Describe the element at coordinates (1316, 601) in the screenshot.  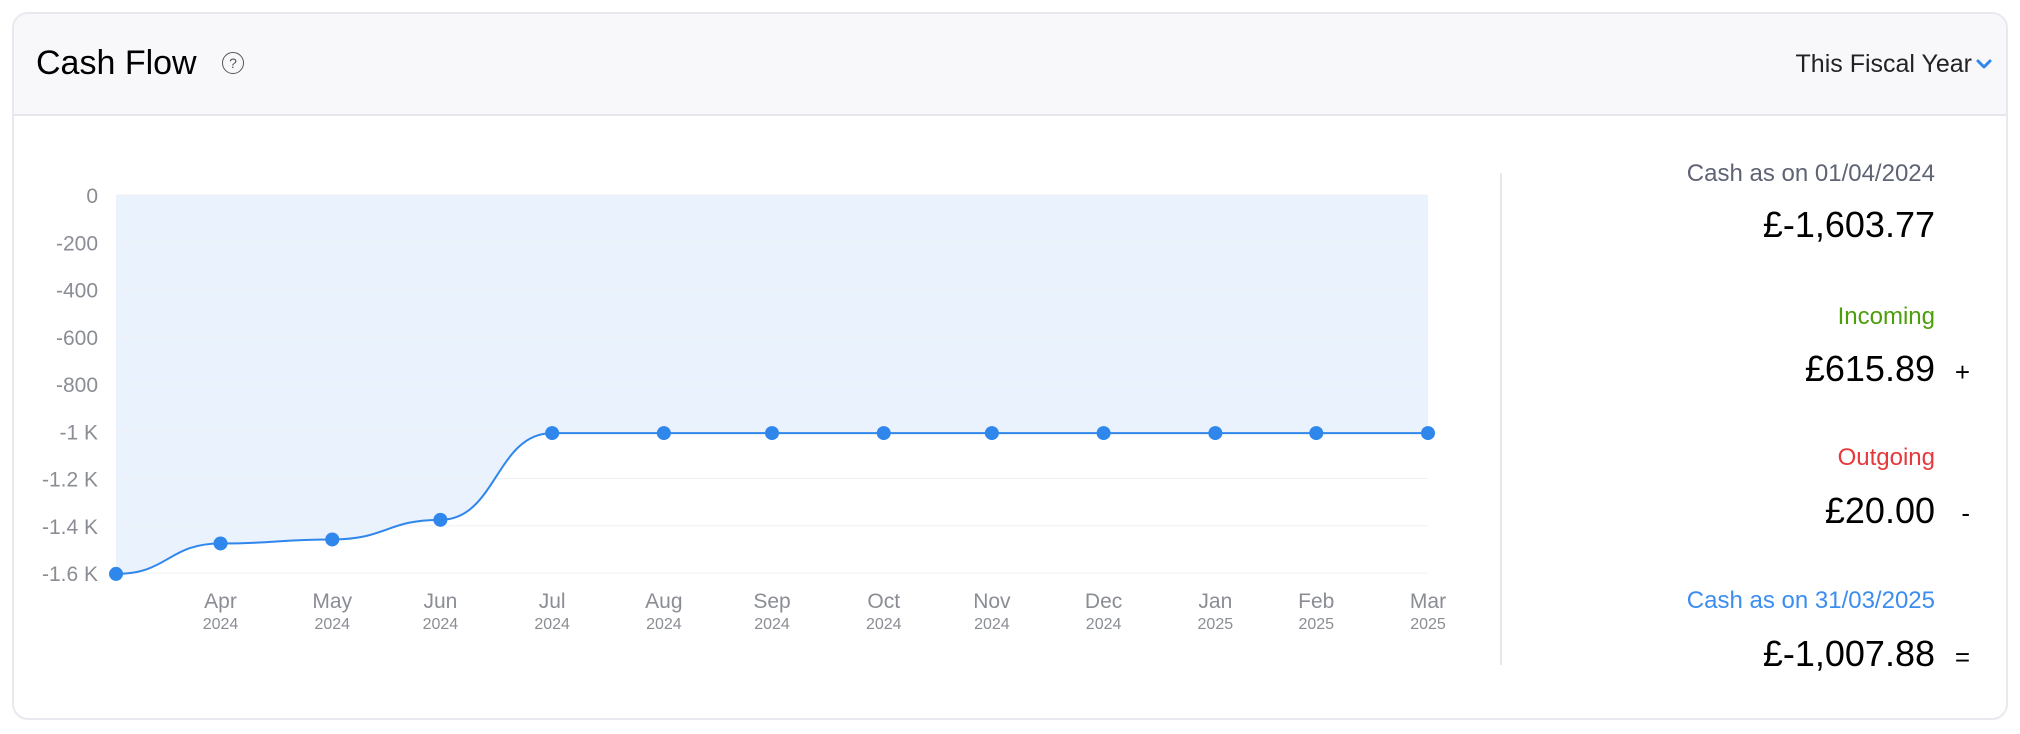
I see `x-tick-month: Feb` at that location.